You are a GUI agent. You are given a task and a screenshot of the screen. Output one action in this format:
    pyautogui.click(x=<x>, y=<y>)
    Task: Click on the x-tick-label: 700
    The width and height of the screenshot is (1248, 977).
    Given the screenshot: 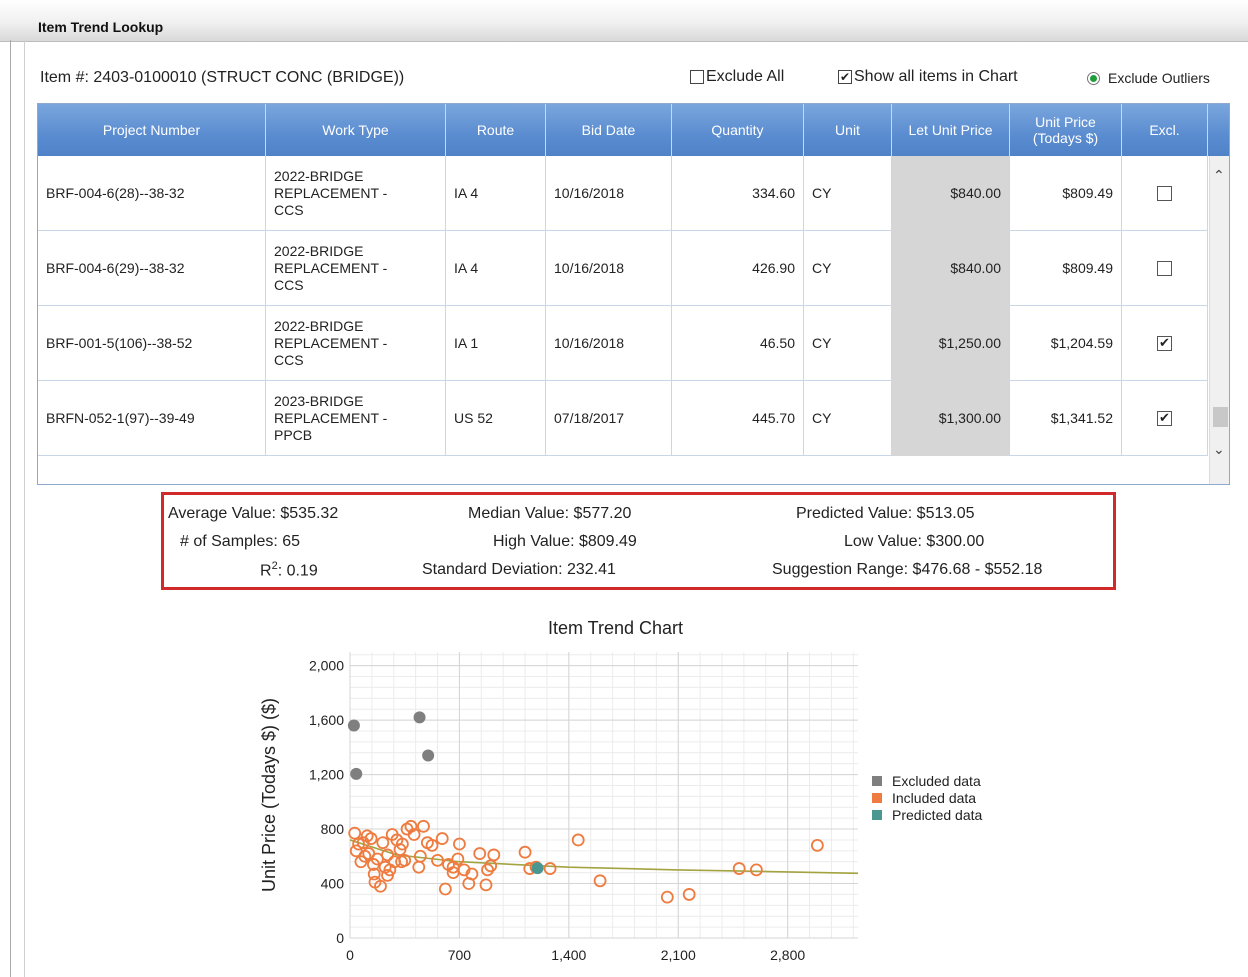 What is the action you would take?
    pyautogui.click(x=460, y=955)
    